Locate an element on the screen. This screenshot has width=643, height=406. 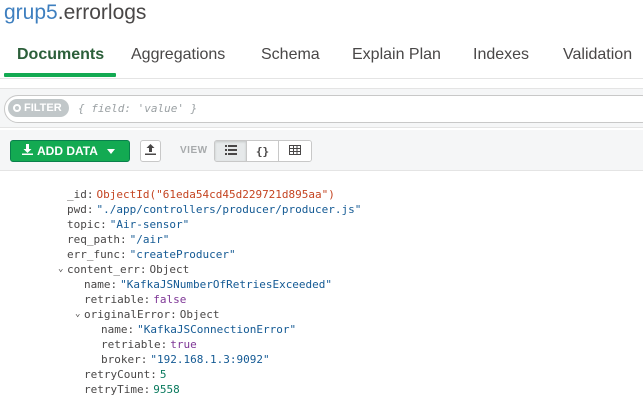
documents-toolbar: ADD DATA VIEW {} is located at coordinates (321, 150).